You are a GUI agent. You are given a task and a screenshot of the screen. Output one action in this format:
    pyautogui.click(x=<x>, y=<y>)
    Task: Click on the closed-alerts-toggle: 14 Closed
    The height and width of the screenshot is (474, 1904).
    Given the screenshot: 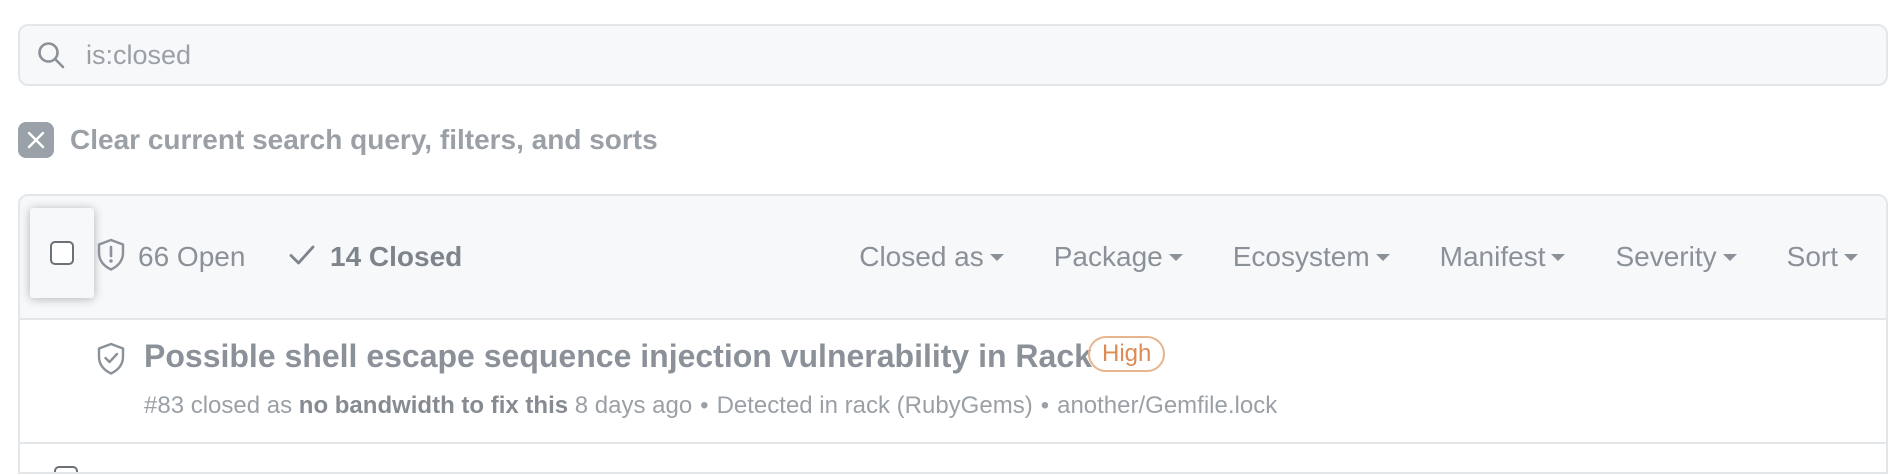 What is the action you would take?
    pyautogui.click(x=375, y=257)
    